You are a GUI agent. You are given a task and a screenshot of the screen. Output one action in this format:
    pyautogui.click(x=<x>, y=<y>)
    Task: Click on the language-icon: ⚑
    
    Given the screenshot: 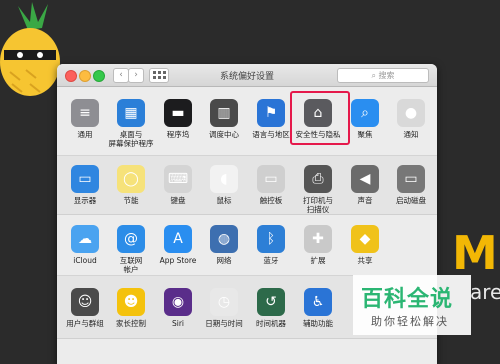 What is the action you would take?
    pyautogui.click(x=271, y=113)
    